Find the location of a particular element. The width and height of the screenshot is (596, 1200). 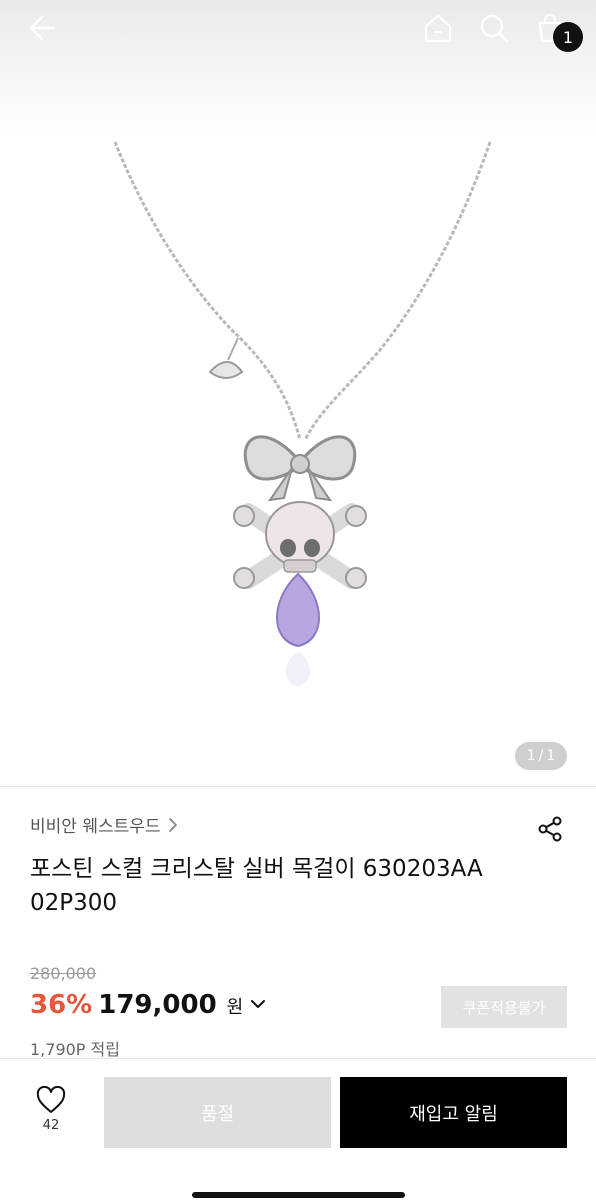

restock-alert-button: 재입고 알림 is located at coordinates (453, 1112).